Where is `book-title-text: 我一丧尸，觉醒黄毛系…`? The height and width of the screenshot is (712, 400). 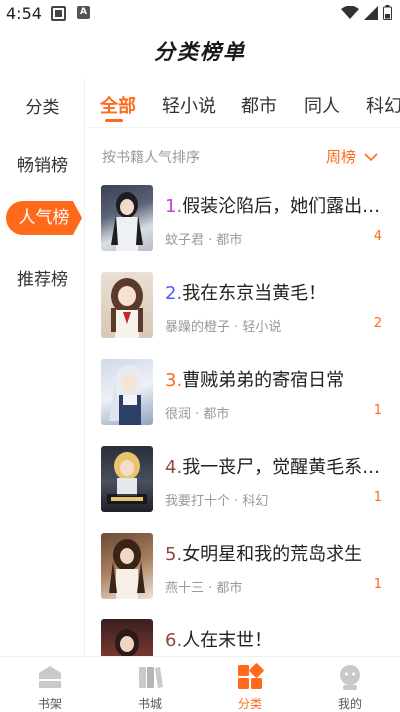 book-title-text: 我一丧尸，觉醒黄毛系… is located at coordinates (281, 467).